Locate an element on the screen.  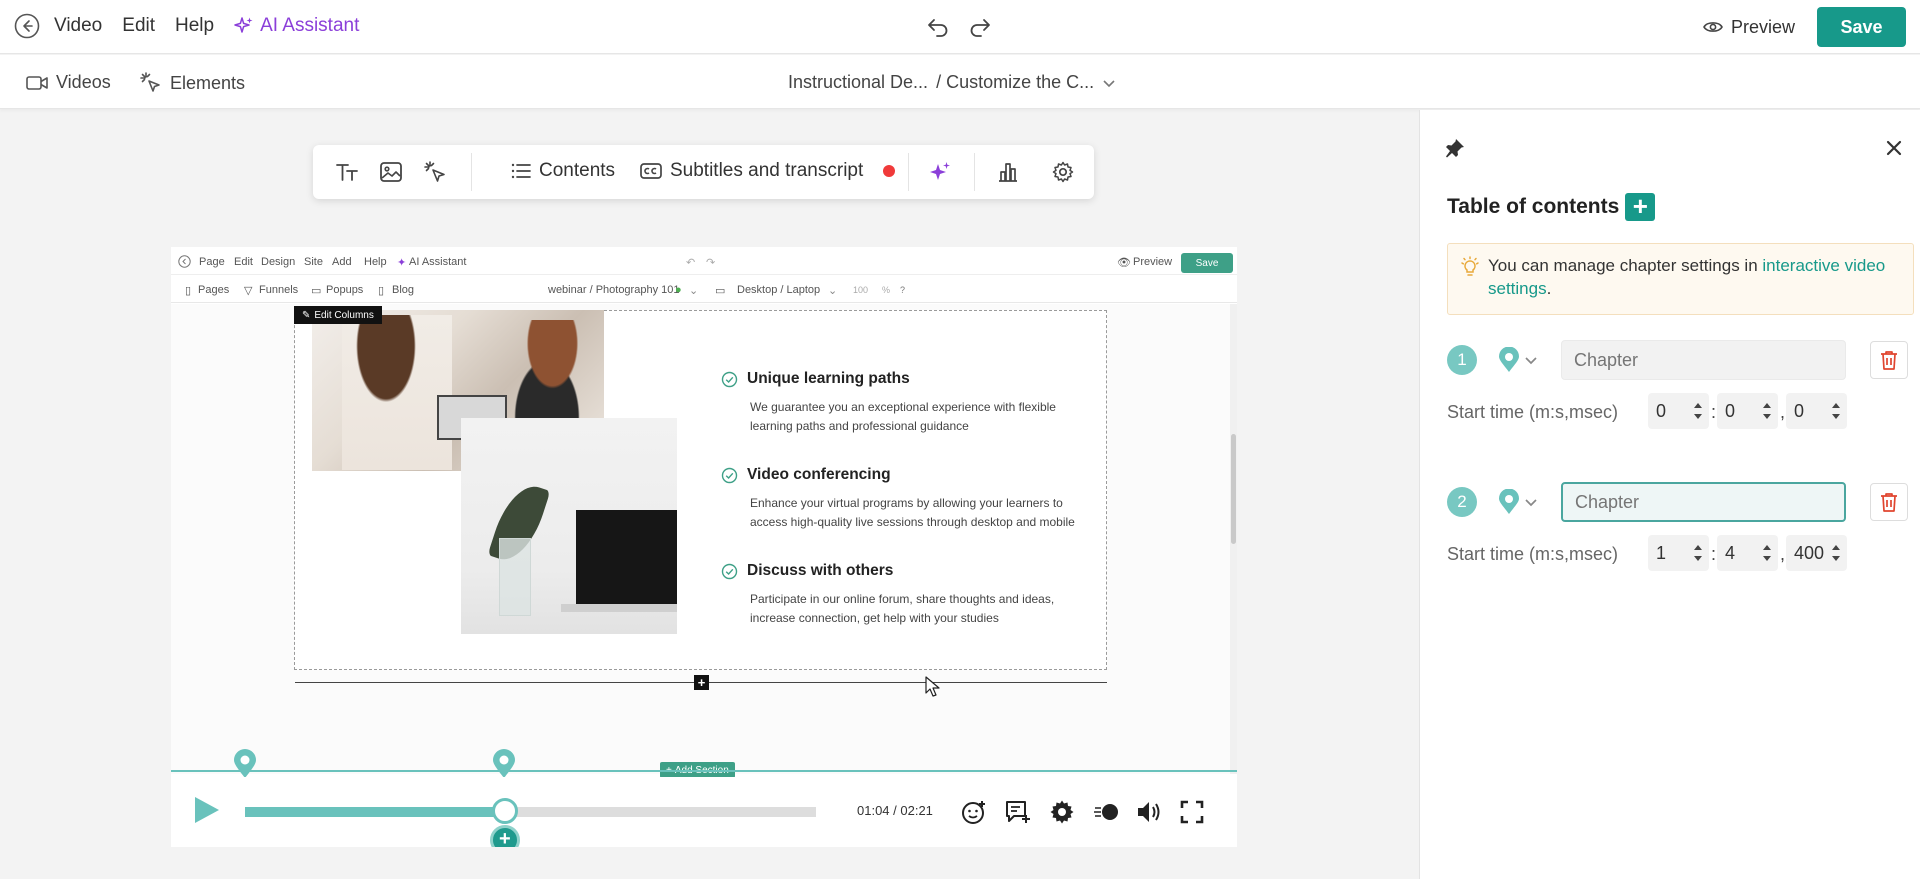
lightbulb-icon is located at coordinates (1470, 266).